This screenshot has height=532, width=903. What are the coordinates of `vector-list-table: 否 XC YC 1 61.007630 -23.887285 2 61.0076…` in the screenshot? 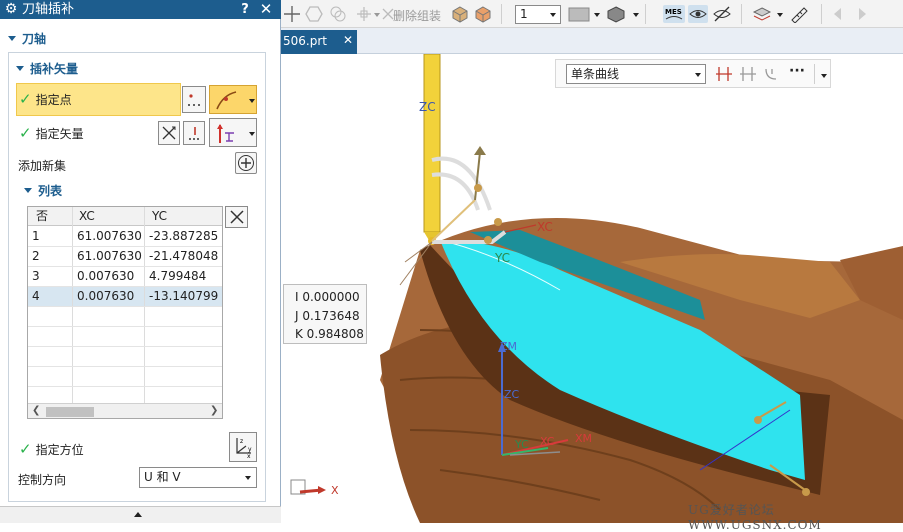 It's located at (125, 312).